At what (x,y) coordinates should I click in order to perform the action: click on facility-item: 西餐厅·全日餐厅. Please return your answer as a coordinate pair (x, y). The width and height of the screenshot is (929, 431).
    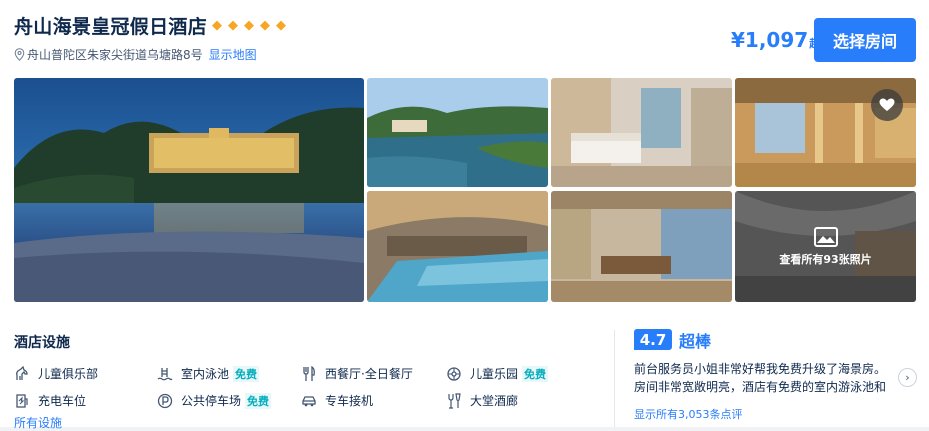
    Looking at the image, I should click on (357, 373).